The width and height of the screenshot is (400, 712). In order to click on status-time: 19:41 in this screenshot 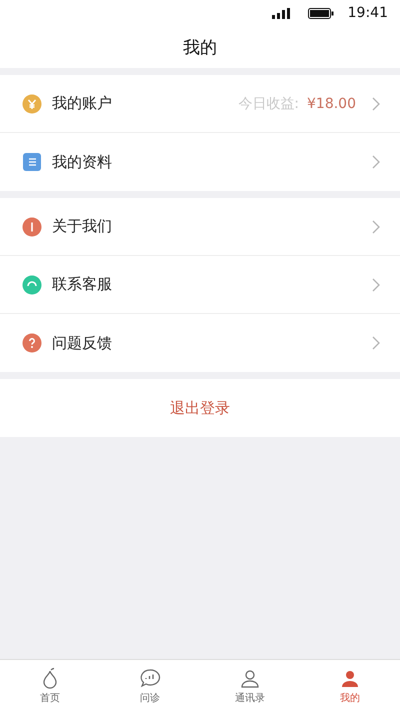, I will do `click(368, 13)`.